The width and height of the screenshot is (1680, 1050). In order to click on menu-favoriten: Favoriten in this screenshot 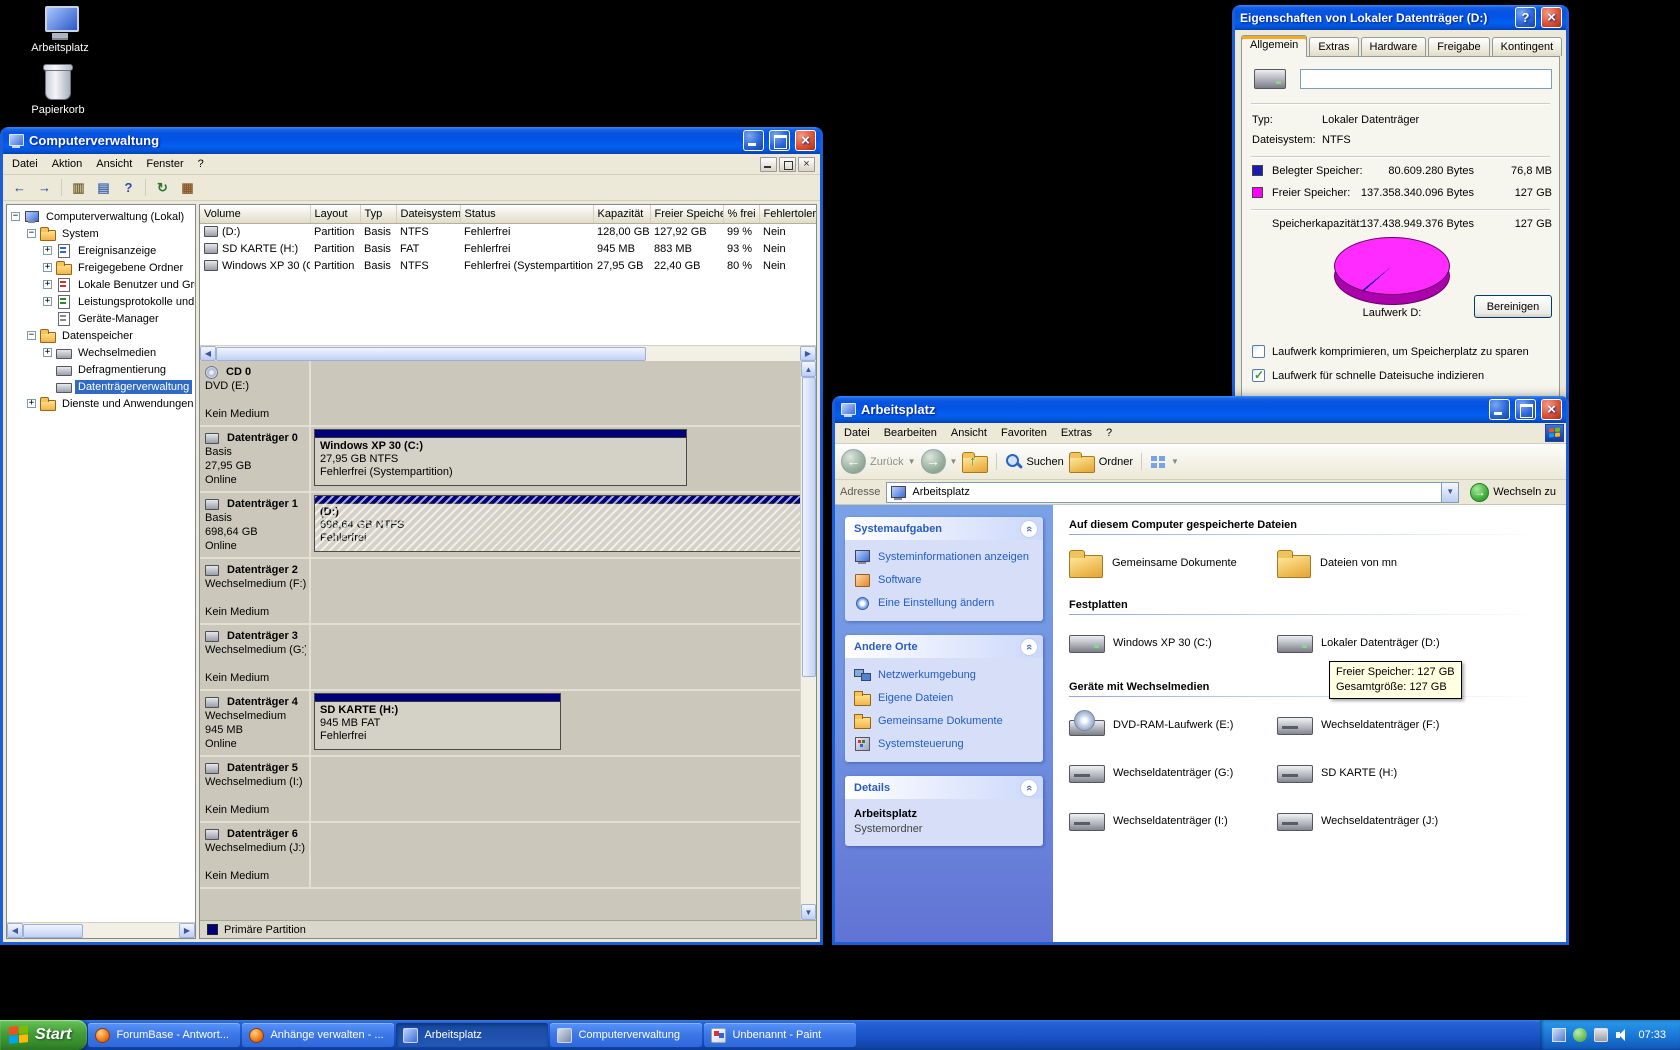, I will do `click(1024, 433)`.